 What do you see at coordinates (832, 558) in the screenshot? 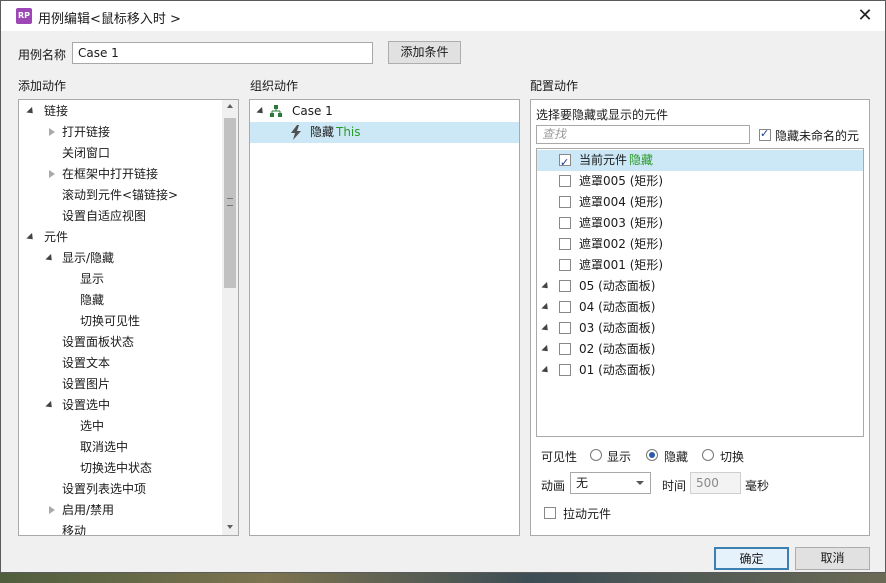
I see `cancel-button: 取消` at bounding box center [832, 558].